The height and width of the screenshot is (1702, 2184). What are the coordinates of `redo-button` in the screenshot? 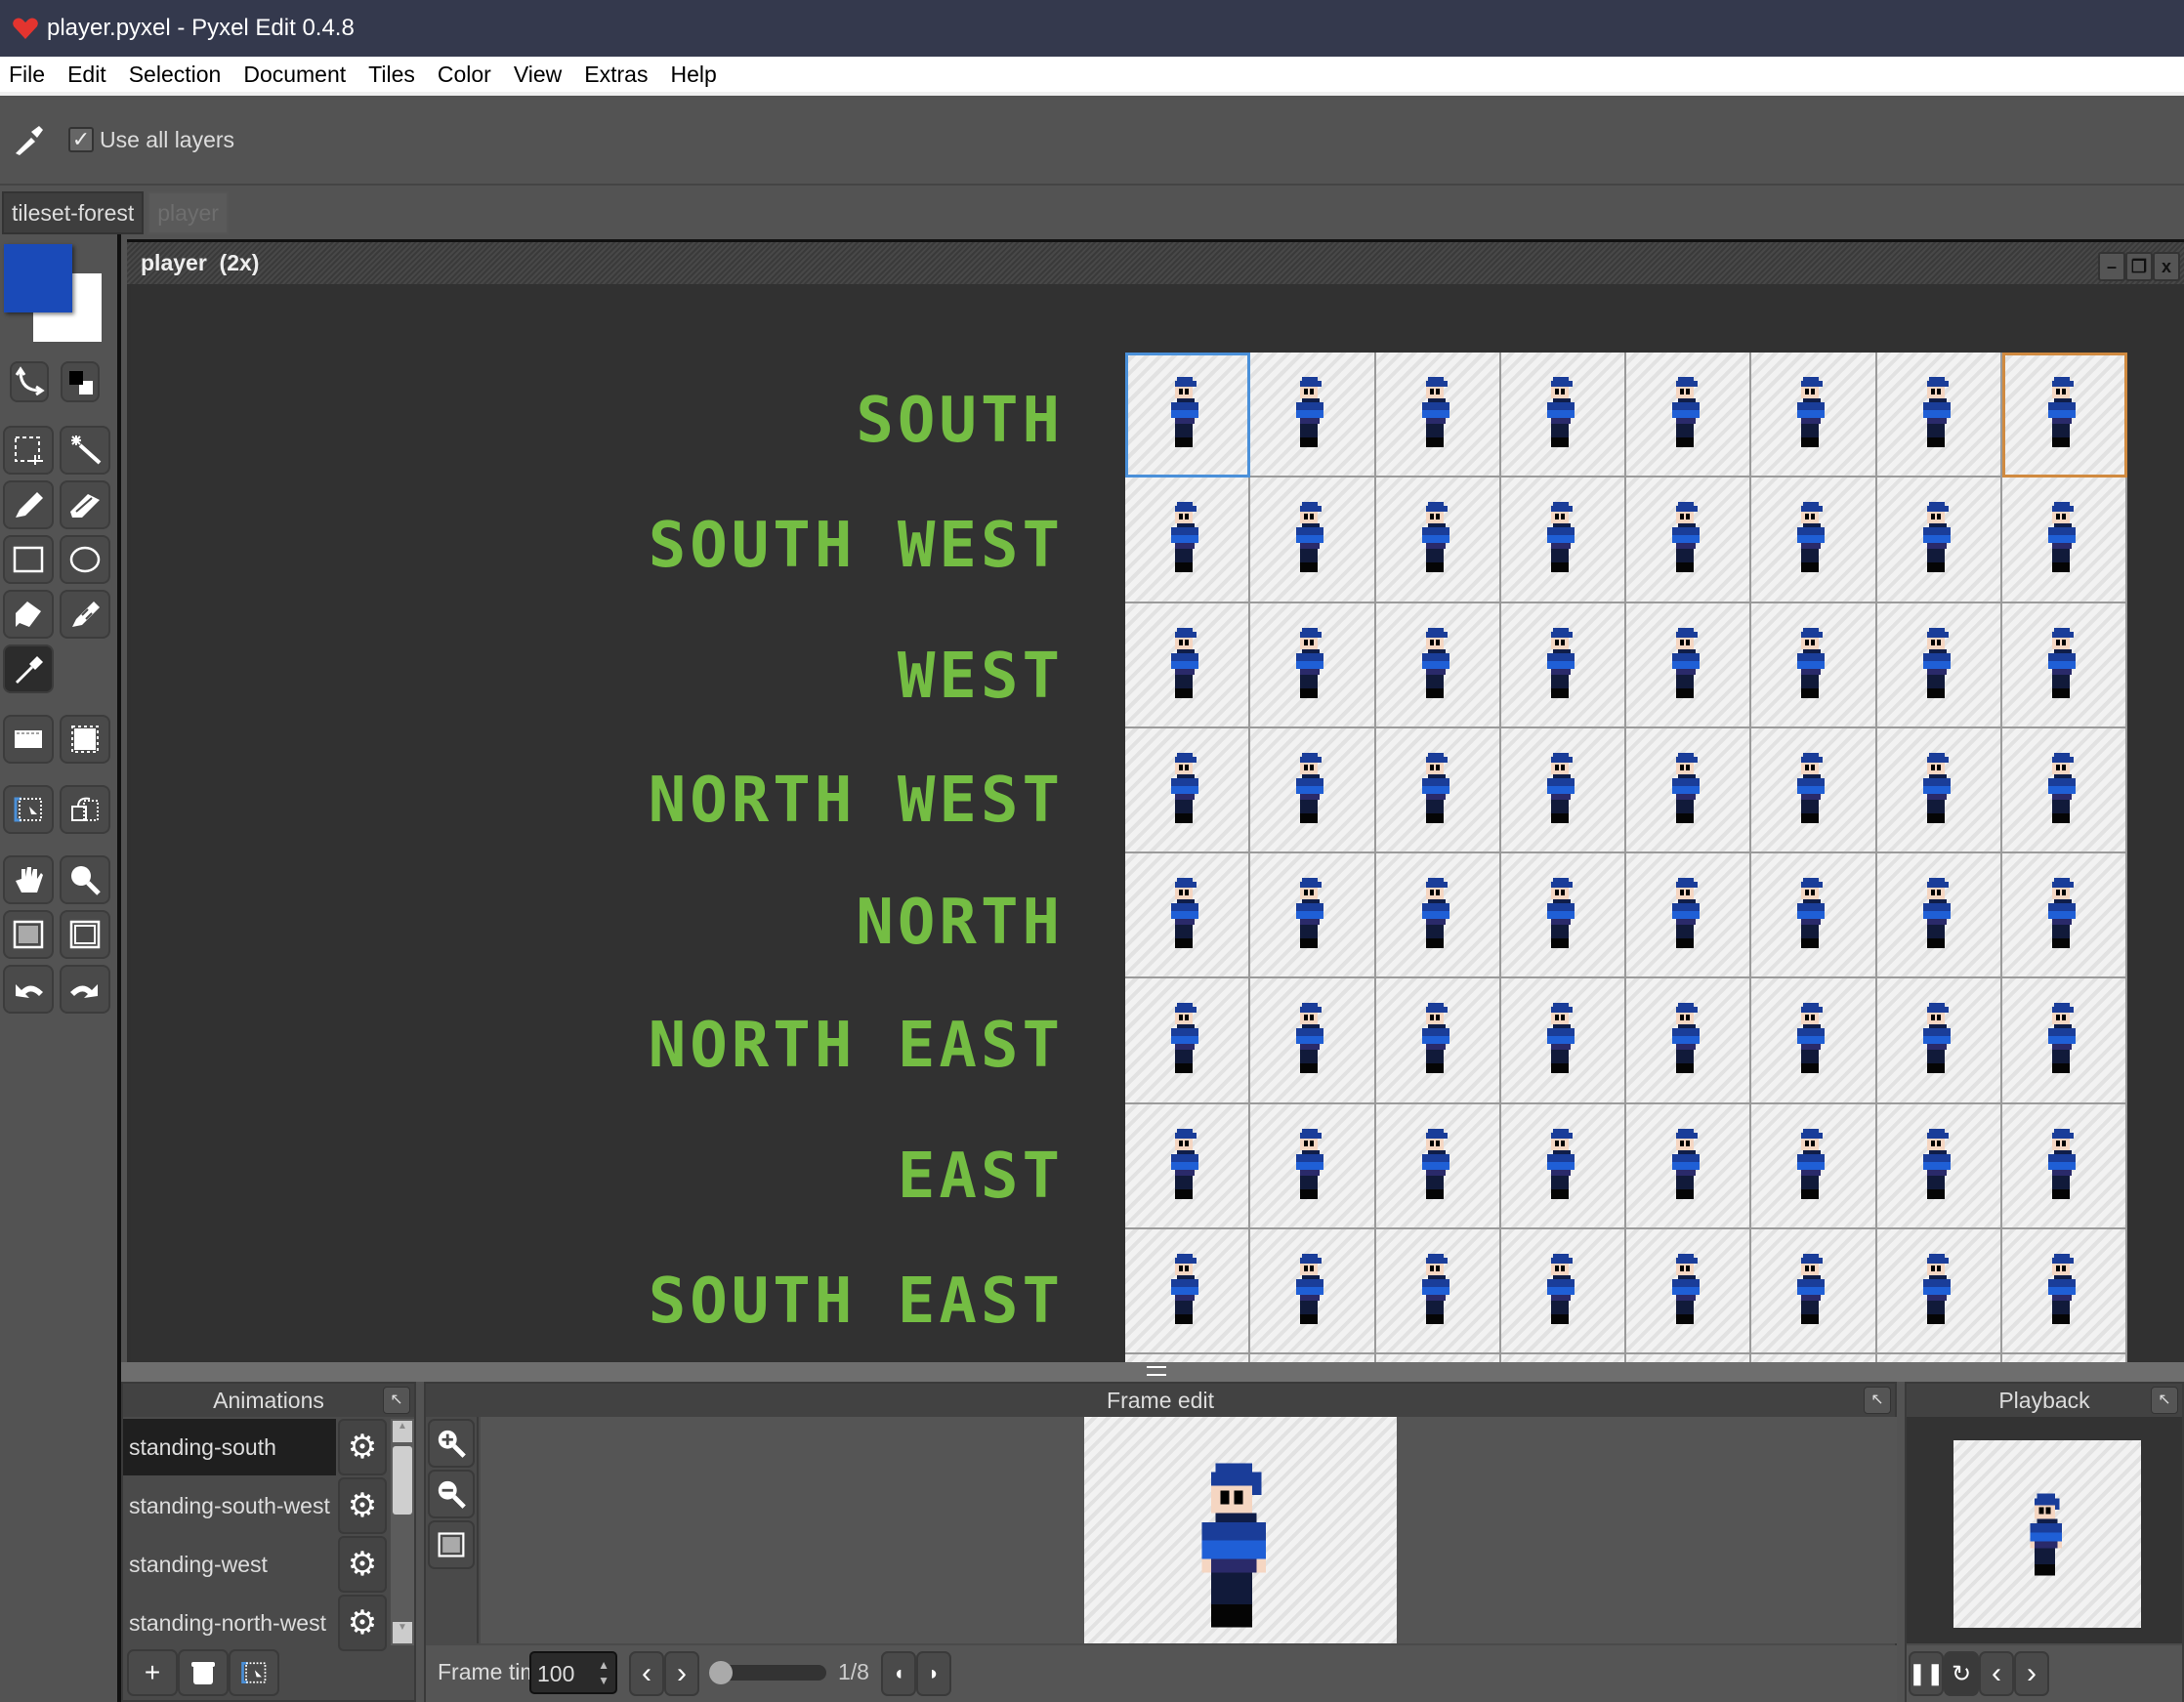 It's located at (85, 990).